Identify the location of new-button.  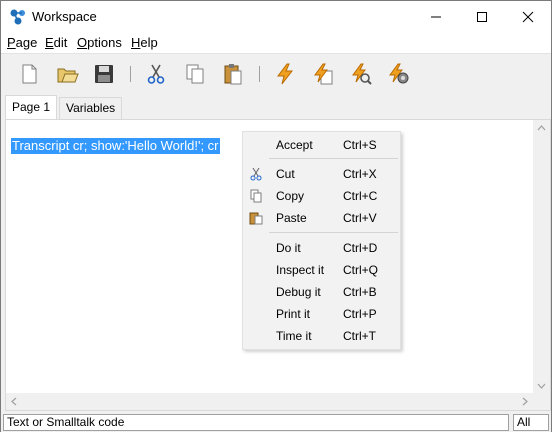
(29, 74).